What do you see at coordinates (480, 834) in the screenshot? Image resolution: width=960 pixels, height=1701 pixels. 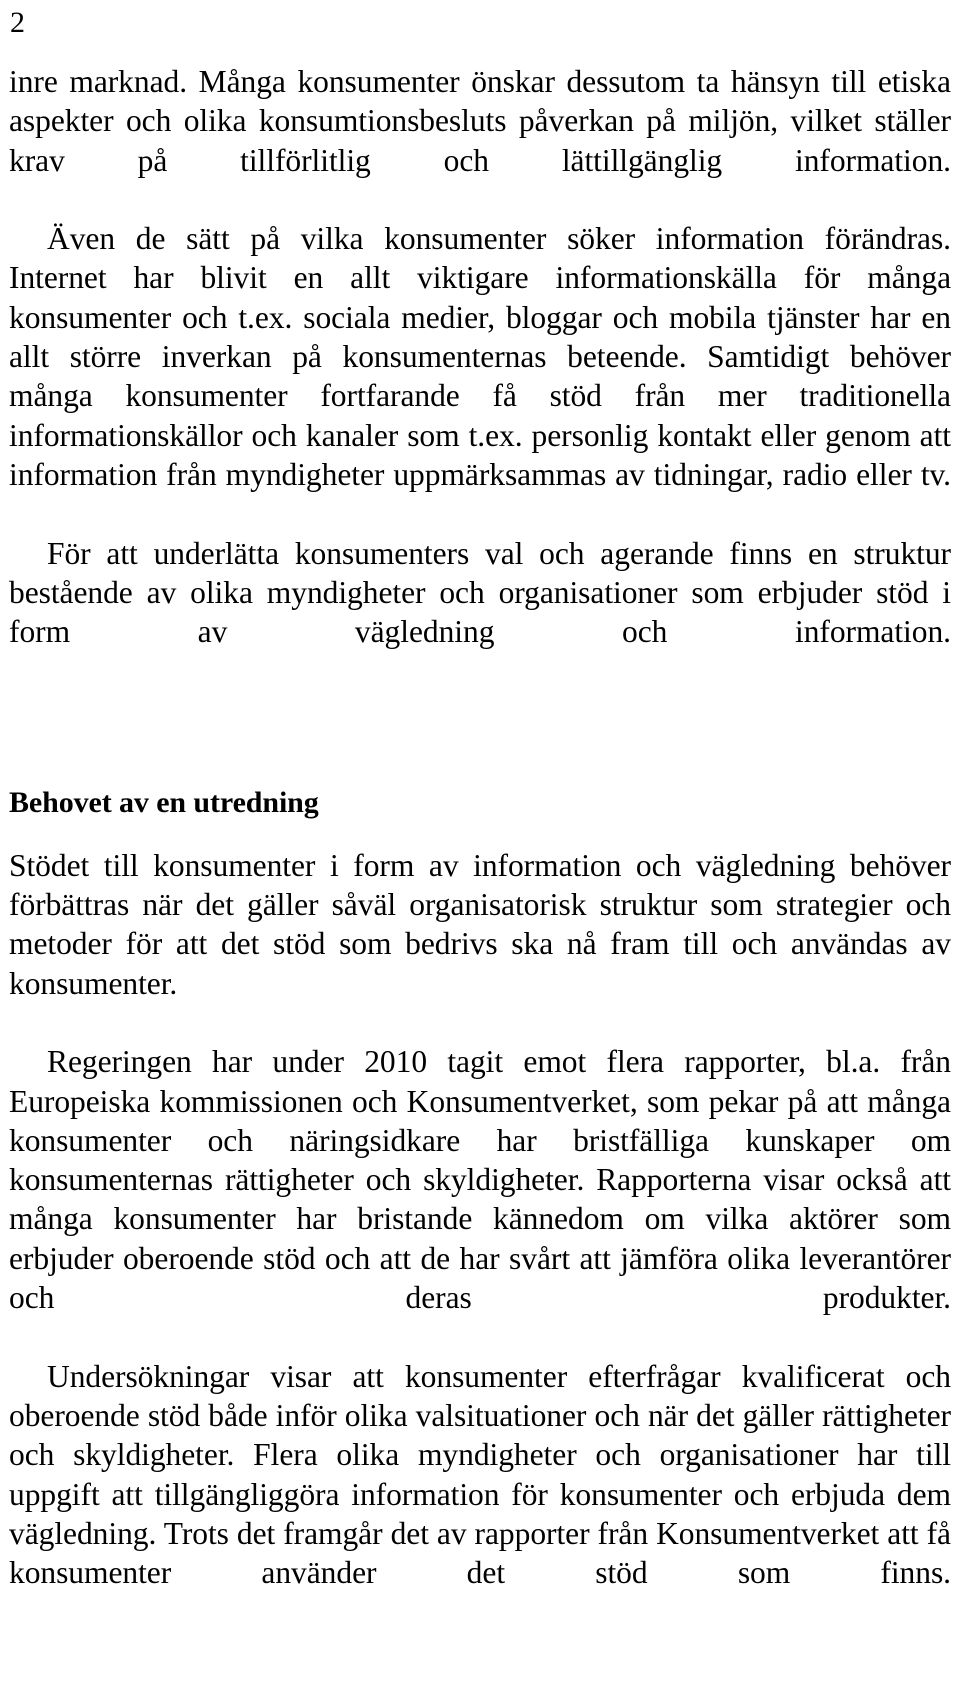 I see `heading-bottom-spacer` at bounding box center [480, 834].